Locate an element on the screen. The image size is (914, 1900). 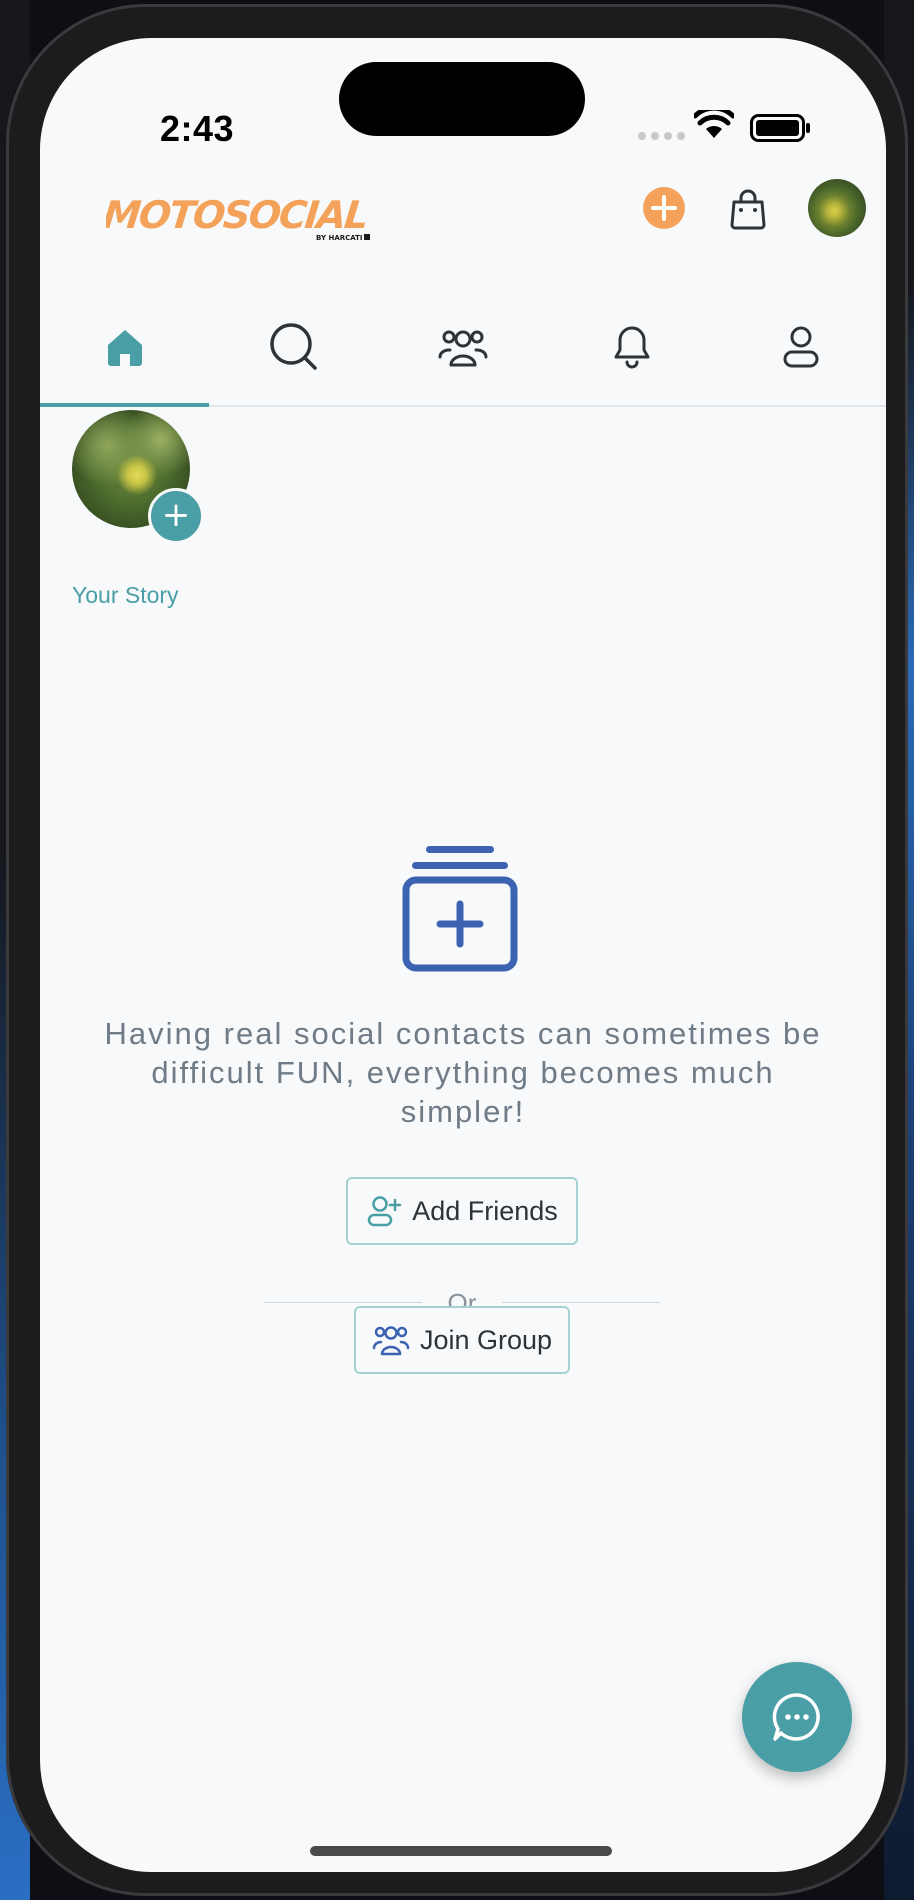
search-icon is located at coordinates (293, 346).